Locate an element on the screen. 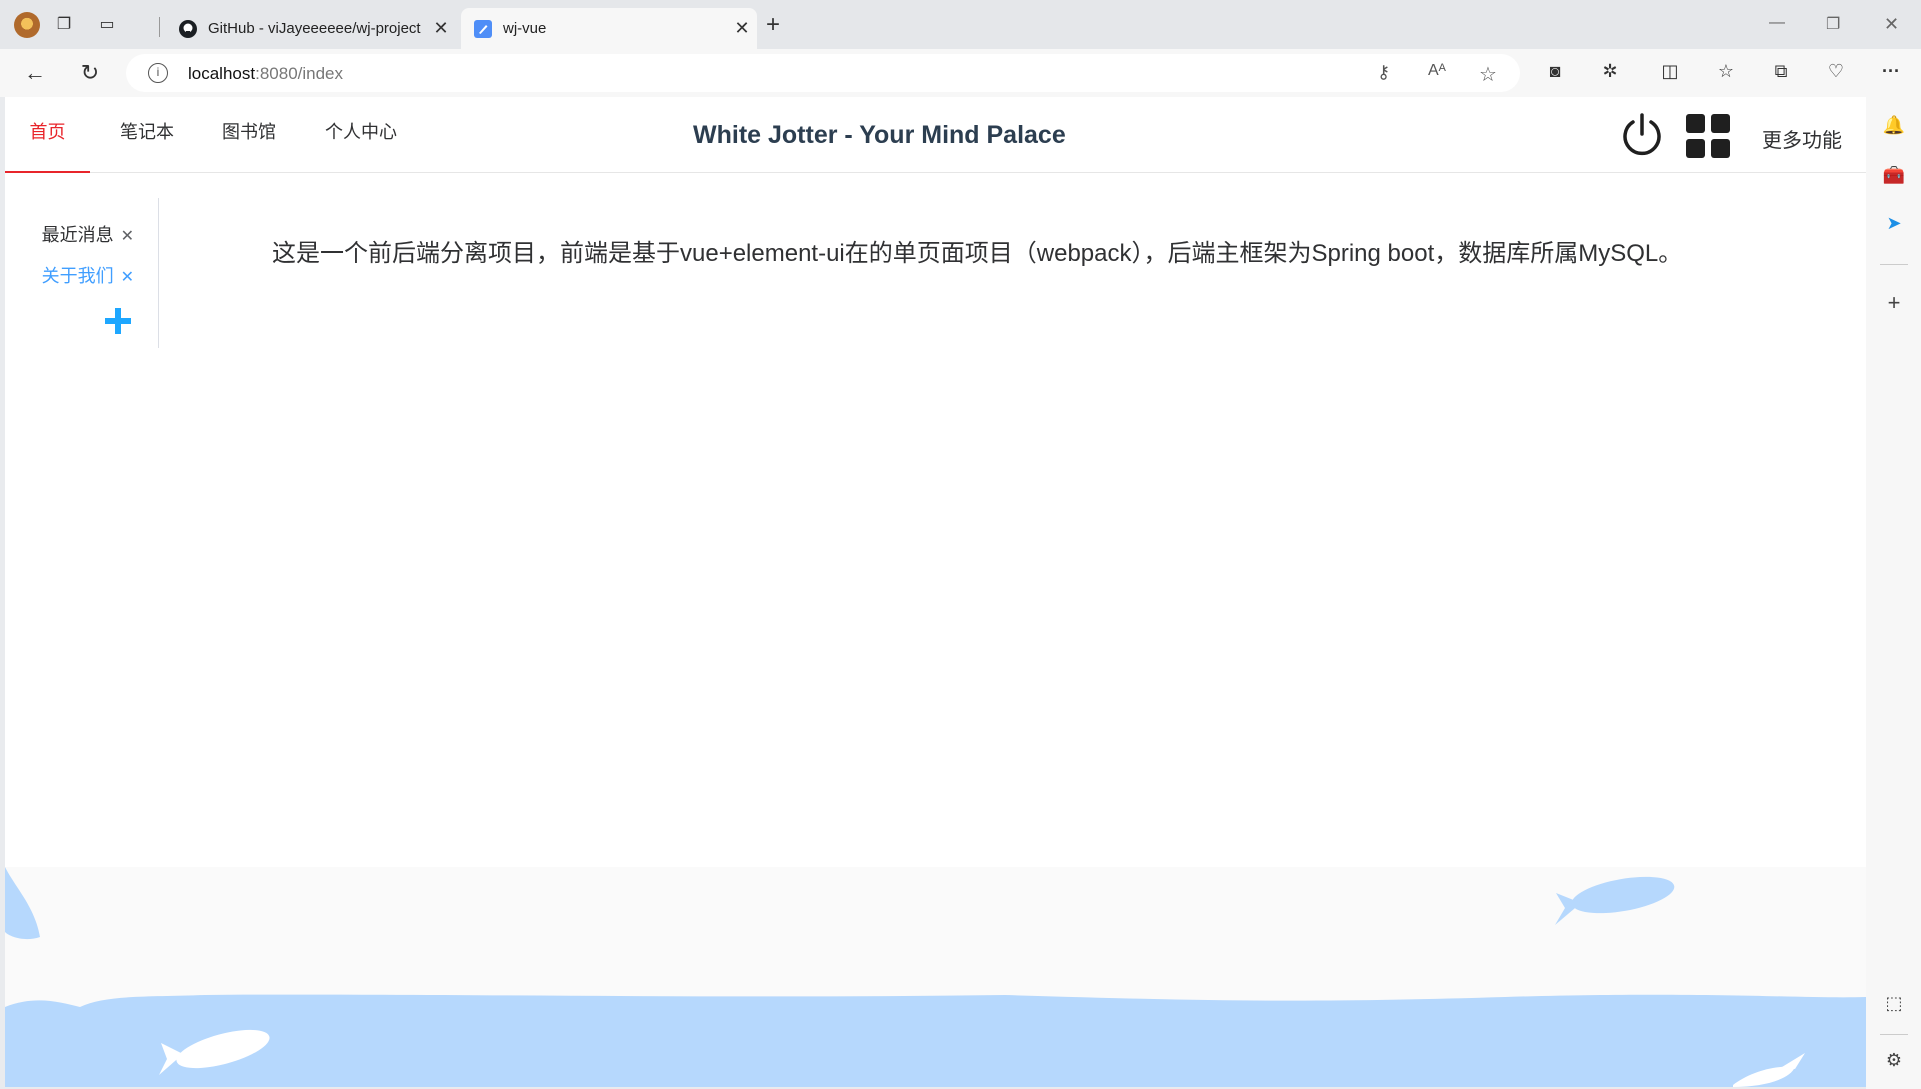  sidebar-tabs: 最近消息 ✕ 关于我们 ✕ is located at coordinates (82, 273).